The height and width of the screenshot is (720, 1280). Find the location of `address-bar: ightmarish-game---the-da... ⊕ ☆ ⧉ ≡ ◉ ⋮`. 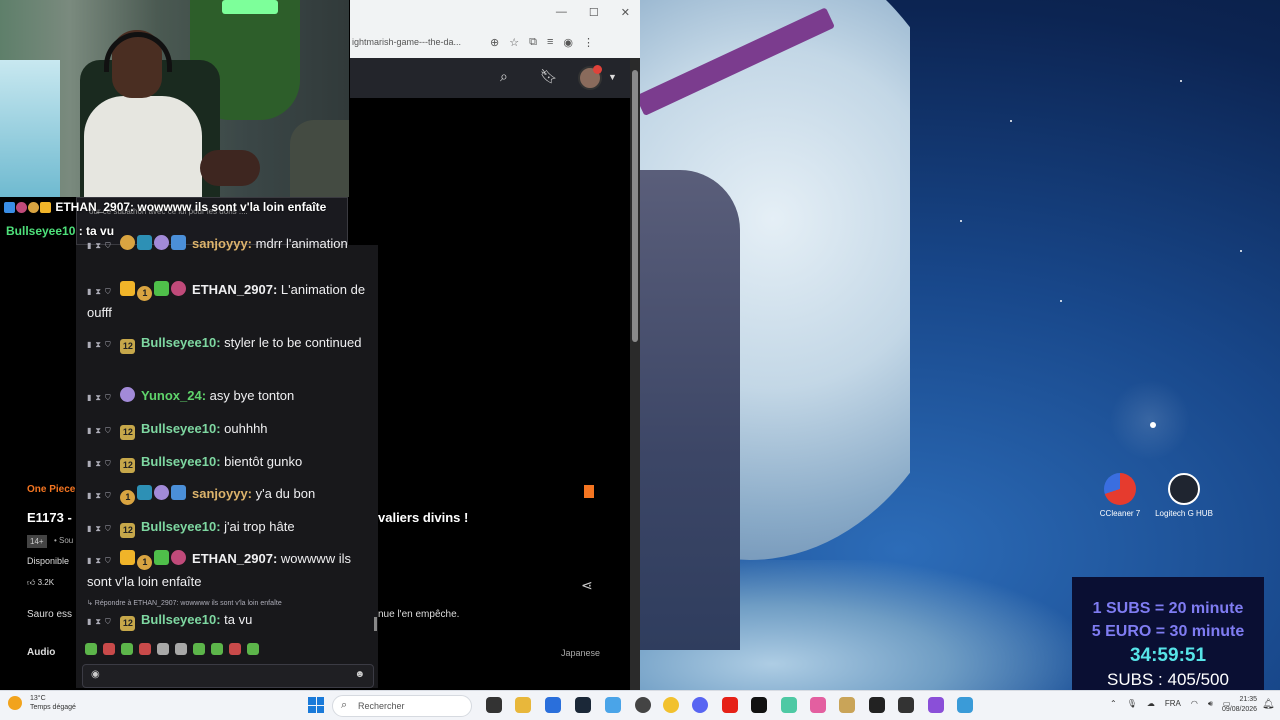

address-bar: ightmarish-game---the-da... ⊕ ☆ ⧉ ≡ ◉ ⋮ is located at coordinates (495, 42).